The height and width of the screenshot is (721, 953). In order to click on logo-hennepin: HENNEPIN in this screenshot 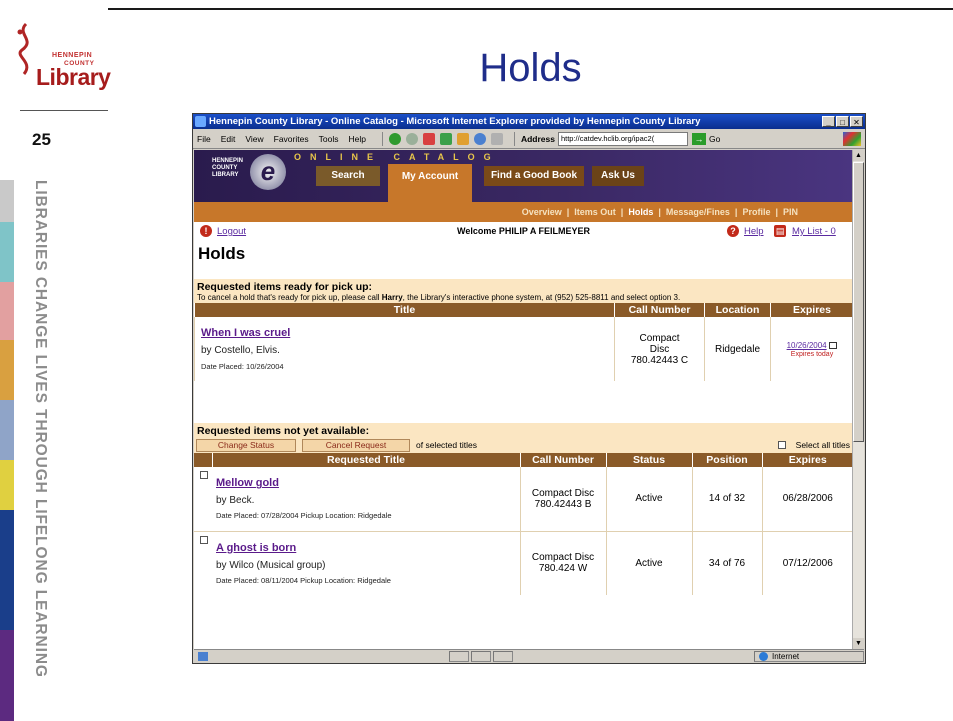, I will do `click(72, 55)`.